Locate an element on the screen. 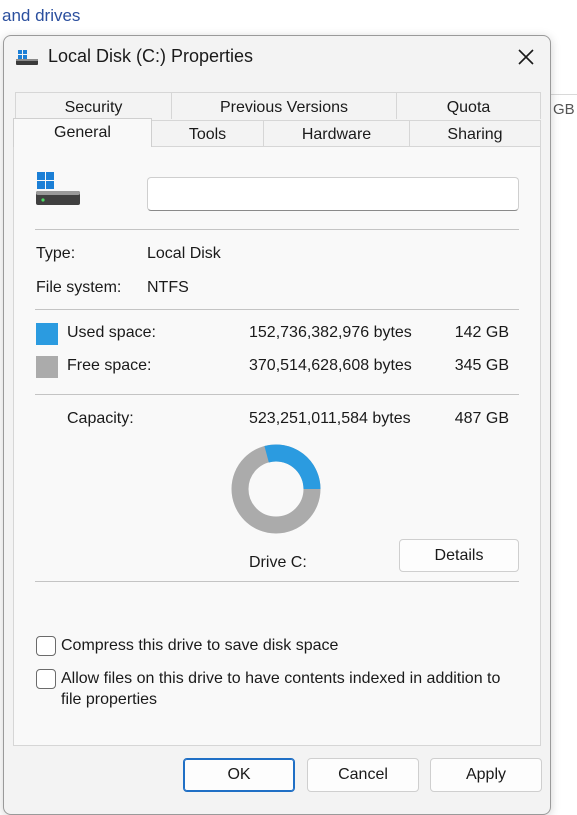  tab-label: Quota is located at coordinates (468, 107).